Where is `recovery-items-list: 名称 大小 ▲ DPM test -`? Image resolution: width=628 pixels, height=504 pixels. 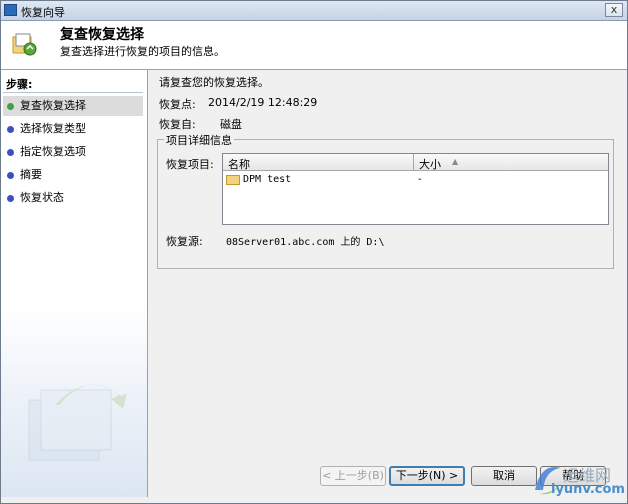
recovery-items-list: 名称 大小 ▲ DPM test - is located at coordinates (415, 189).